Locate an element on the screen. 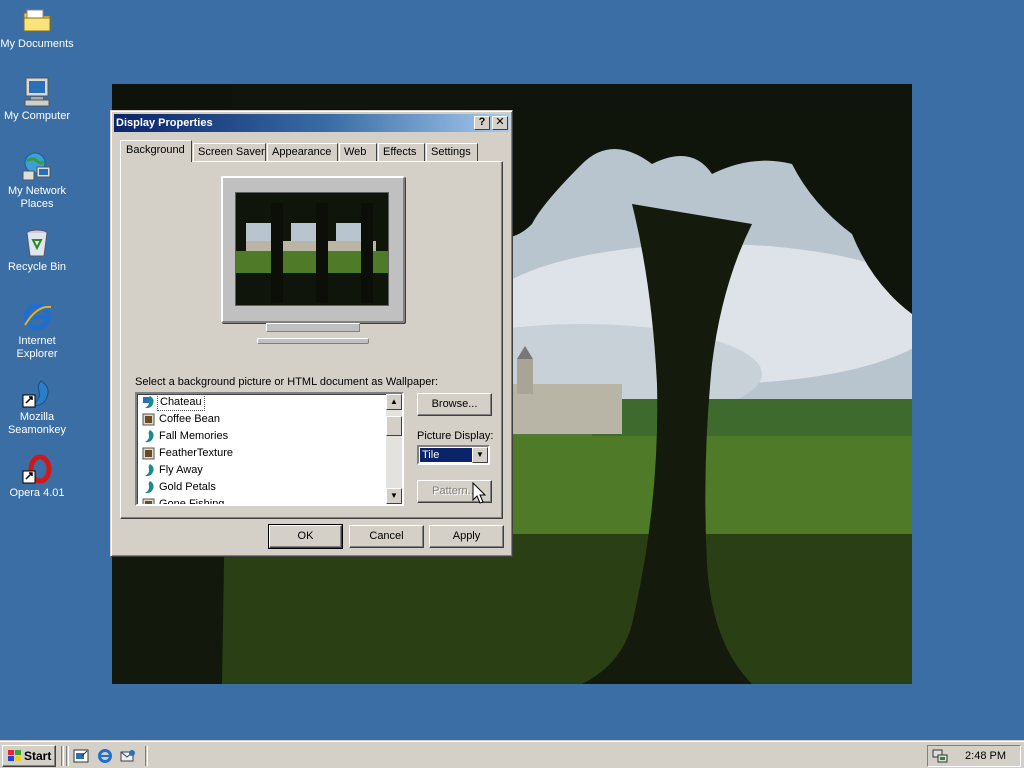 The width and height of the screenshot is (1024, 768). desktop-icon-internet-explorer: Internet Explorer is located at coordinates (37, 331).